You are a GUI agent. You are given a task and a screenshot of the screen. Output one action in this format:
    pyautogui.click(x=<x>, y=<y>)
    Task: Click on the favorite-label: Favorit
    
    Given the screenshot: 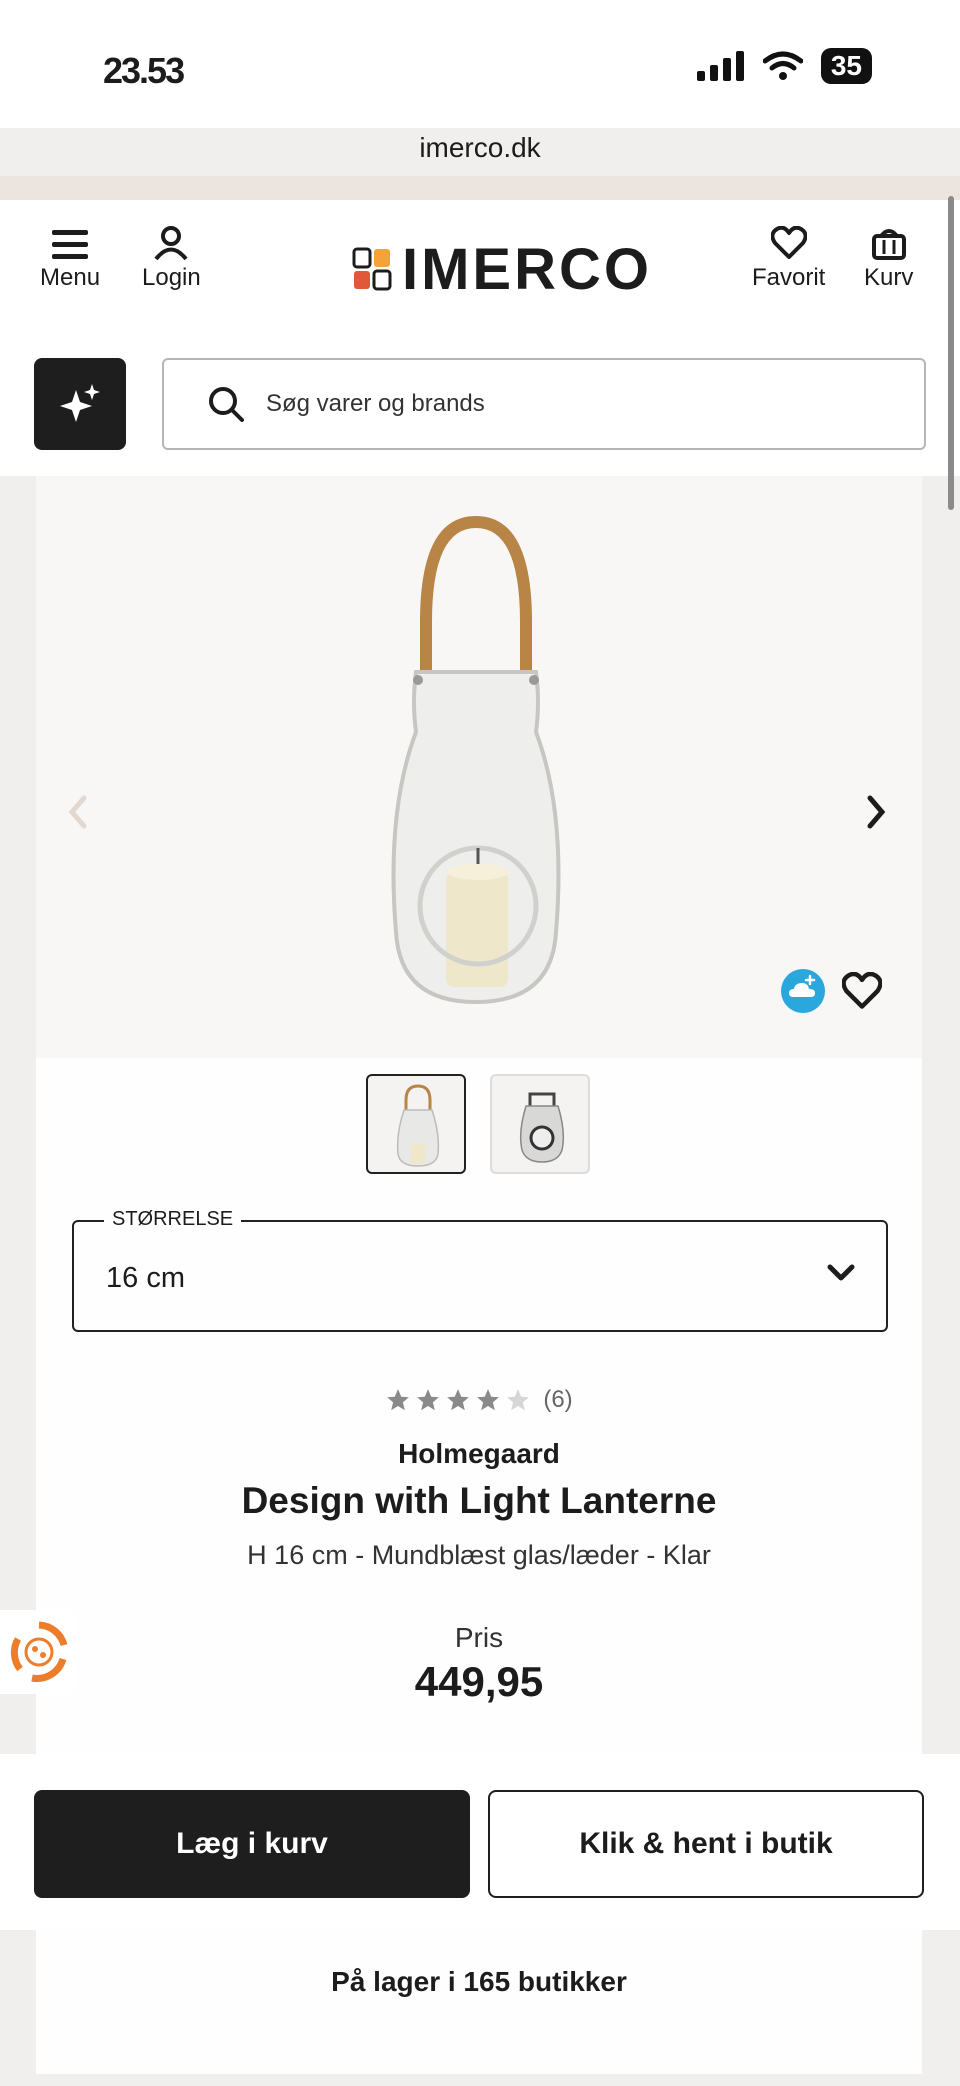 What is the action you would take?
    pyautogui.click(x=789, y=277)
    